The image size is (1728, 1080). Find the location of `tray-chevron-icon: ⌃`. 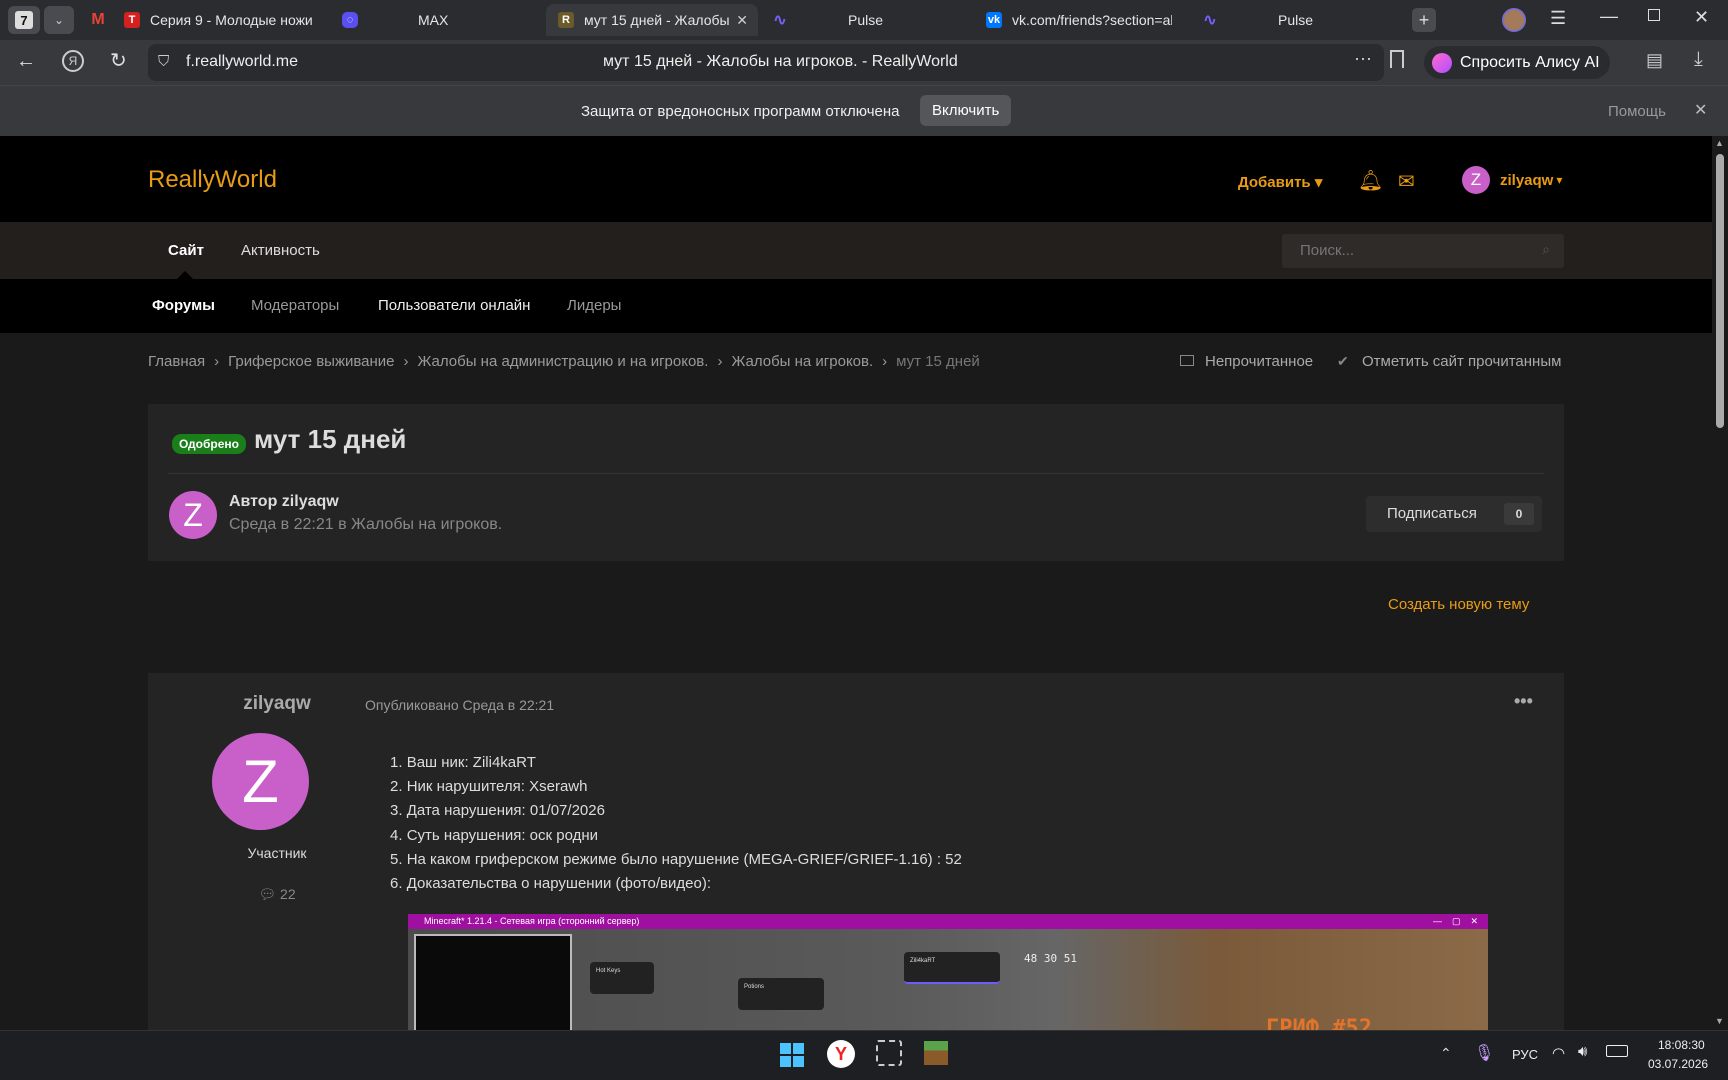

tray-chevron-icon: ⌃ is located at coordinates (1446, 1053).